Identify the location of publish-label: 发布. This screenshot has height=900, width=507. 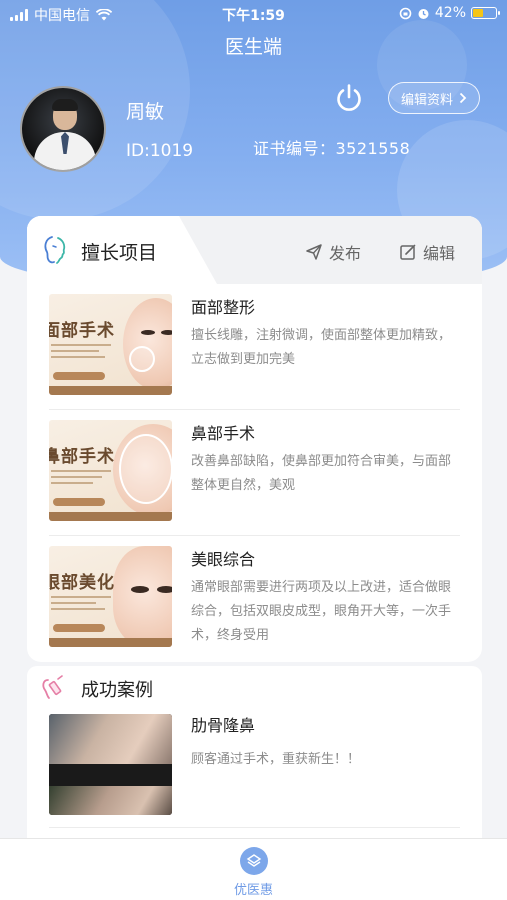
(345, 253).